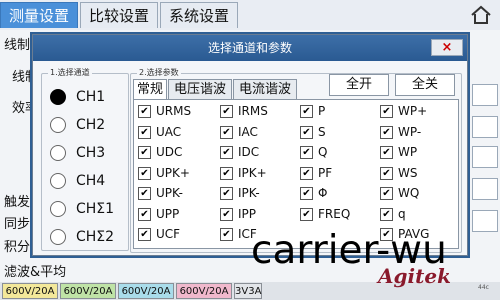 This screenshot has height=300, width=500. I want to click on clear-all-button: 全关, so click(425, 85).